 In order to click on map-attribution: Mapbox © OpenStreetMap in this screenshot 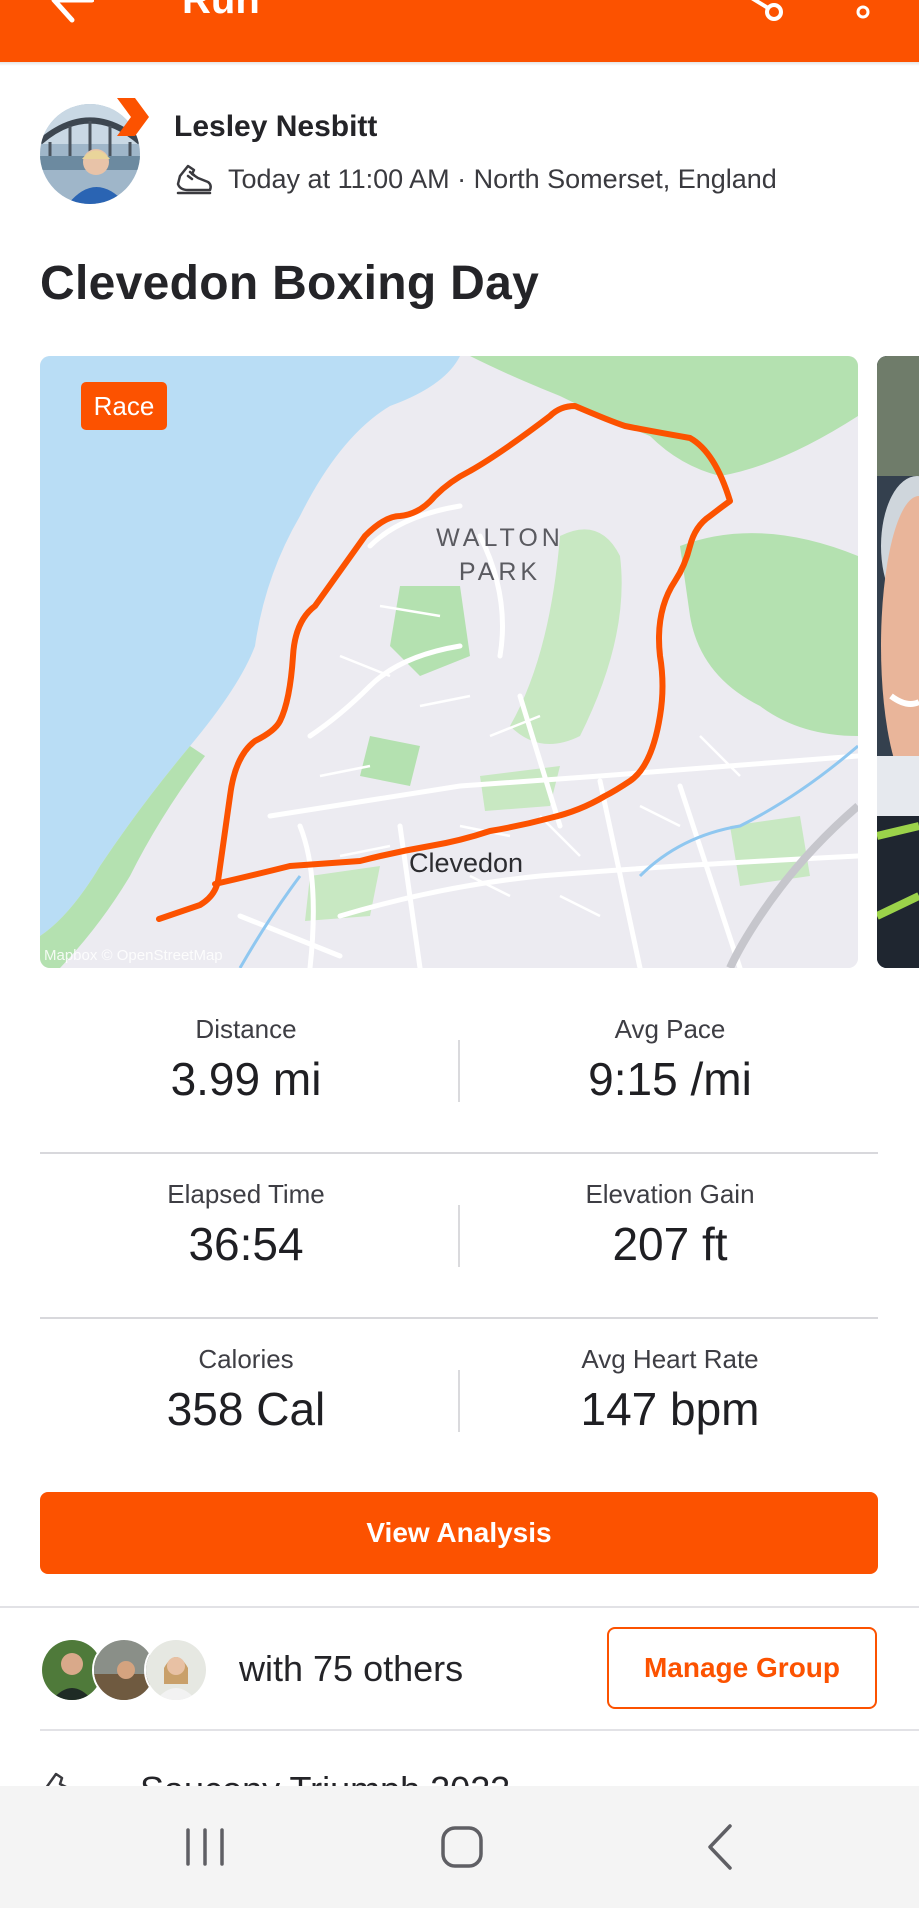, I will do `click(133, 955)`.